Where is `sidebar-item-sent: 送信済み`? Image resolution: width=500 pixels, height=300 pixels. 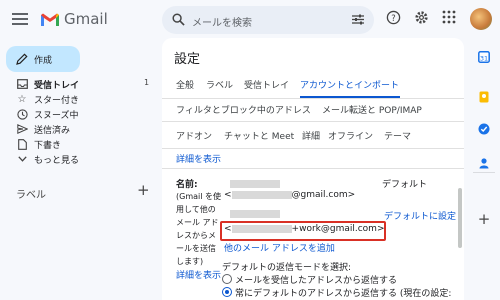
sidebar-item-sent: 送信済み is located at coordinates (43, 129).